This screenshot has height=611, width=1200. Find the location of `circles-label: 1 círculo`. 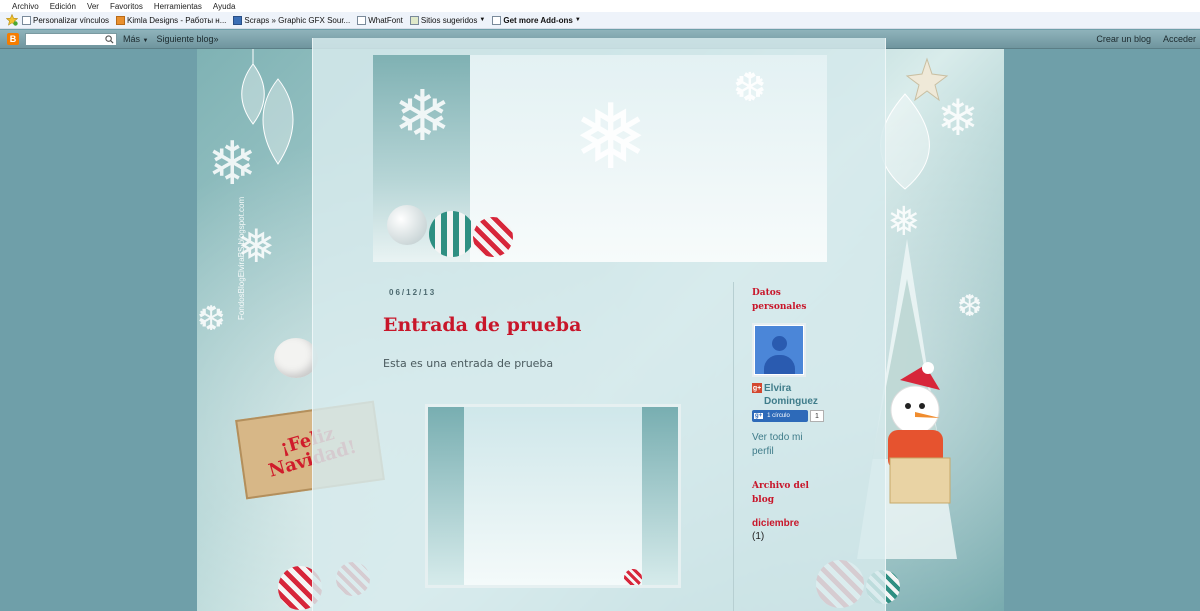

circles-label: 1 círculo is located at coordinates (778, 416).